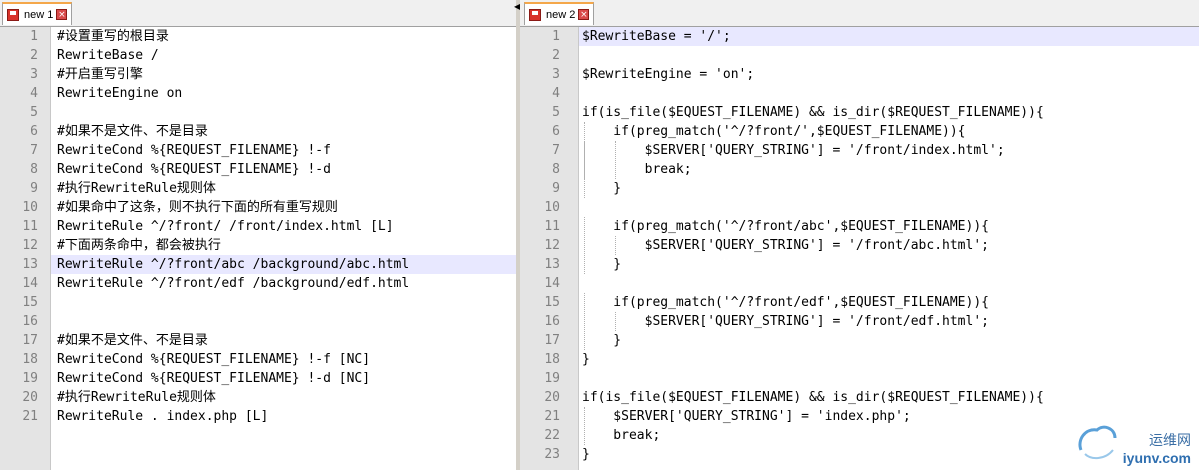  I want to click on watermark-url: iyunv.com, so click(1156, 458).